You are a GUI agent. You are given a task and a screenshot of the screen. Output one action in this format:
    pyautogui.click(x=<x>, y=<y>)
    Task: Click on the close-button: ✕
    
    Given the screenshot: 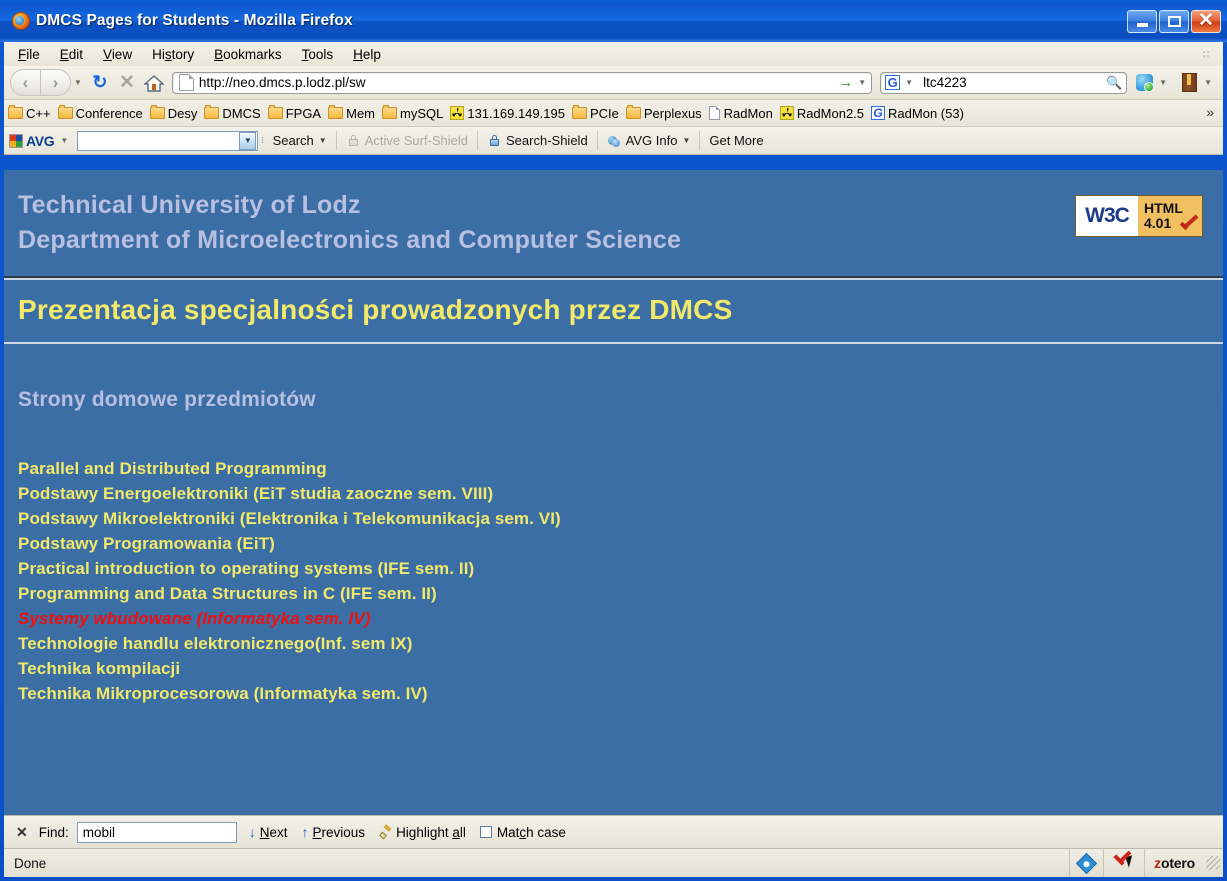 What is the action you would take?
    pyautogui.click(x=1206, y=21)
    